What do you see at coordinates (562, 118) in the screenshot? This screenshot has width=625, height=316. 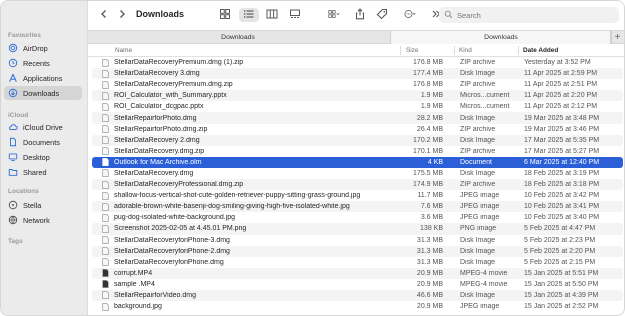 I see `file-date-added: 19 Mar 2025 at 3:48 PM` at bounding box center [562, 118].